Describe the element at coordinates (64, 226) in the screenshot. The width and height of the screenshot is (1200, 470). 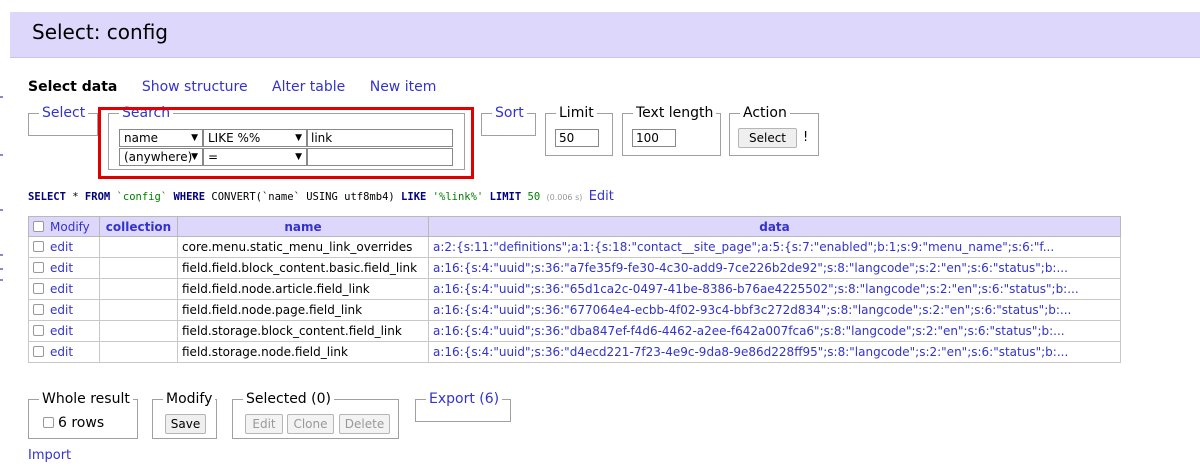
I see `header-modify: Modify` at that location.